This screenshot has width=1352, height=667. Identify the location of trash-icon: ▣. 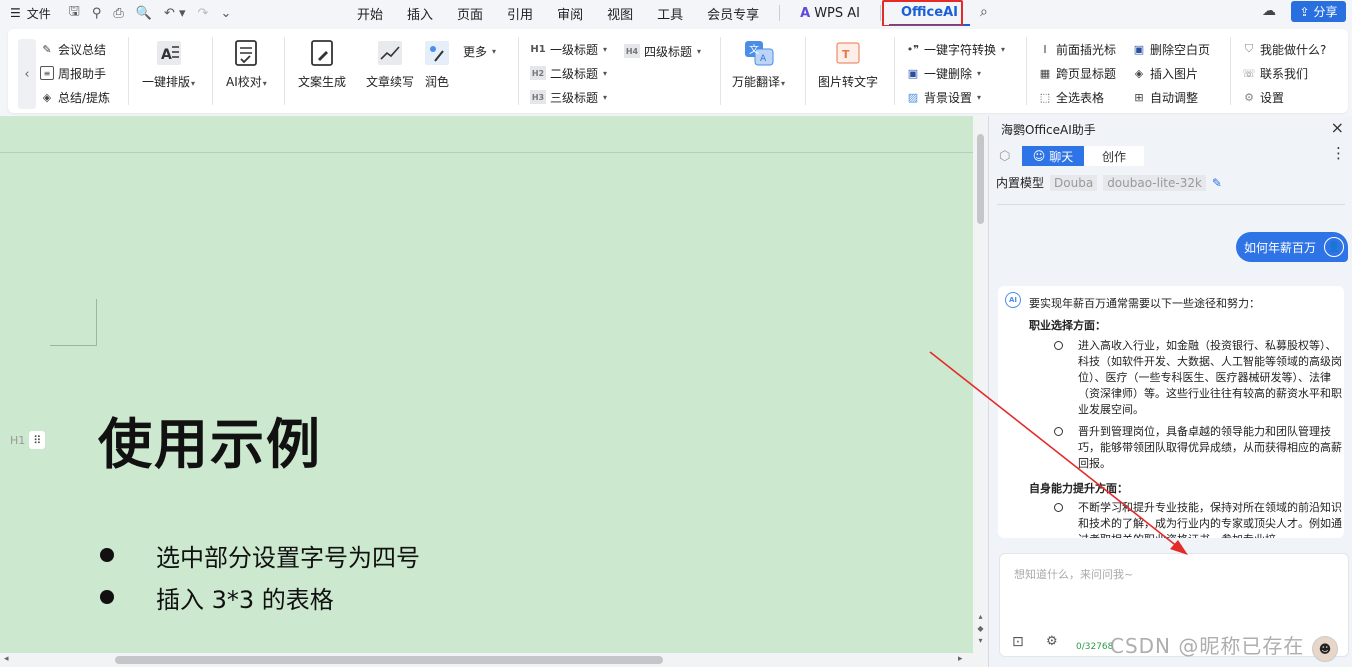
(913, 73).